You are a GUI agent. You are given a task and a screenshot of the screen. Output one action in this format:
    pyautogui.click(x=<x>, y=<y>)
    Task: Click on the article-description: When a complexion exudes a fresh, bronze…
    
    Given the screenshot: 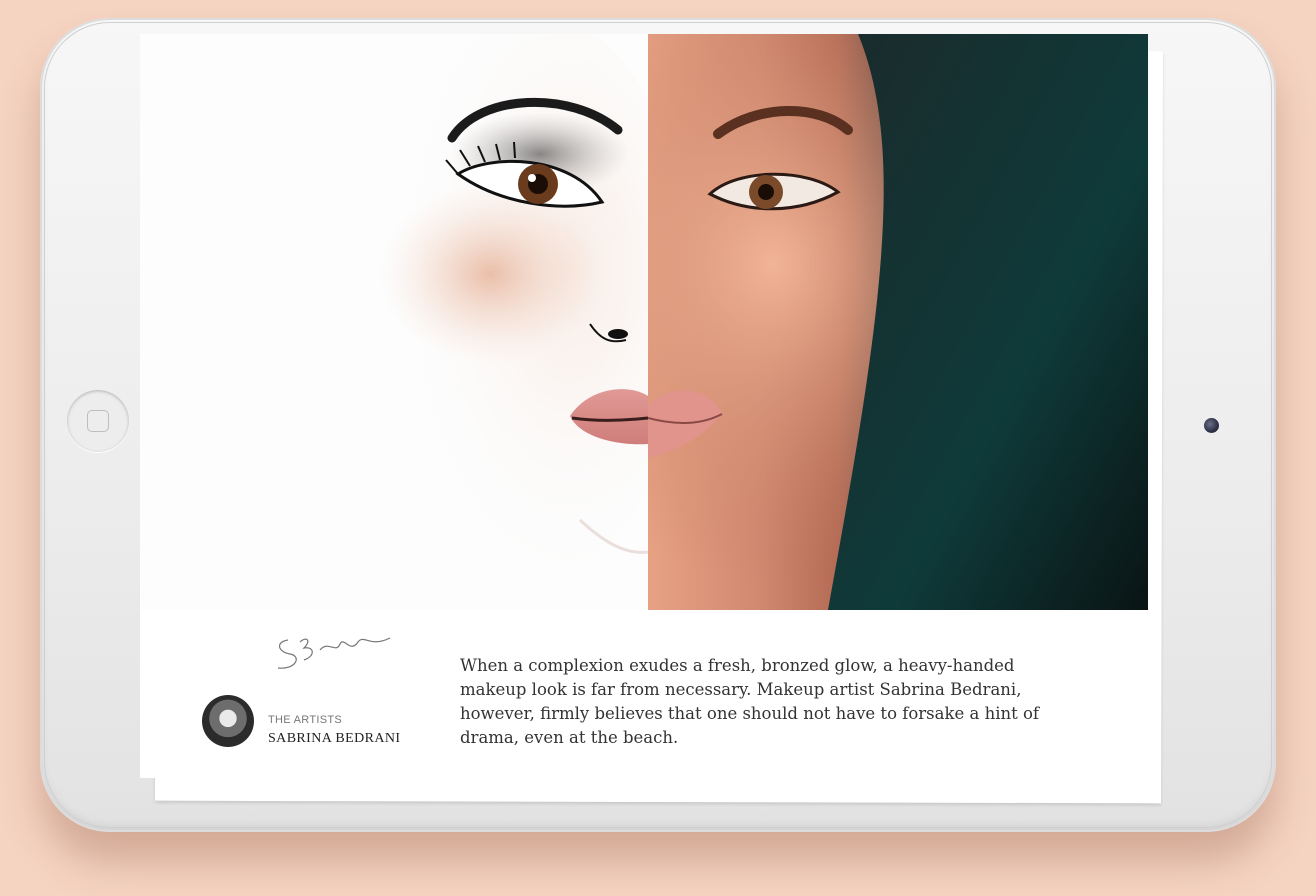 What is the action you would take?
    pyautogui.click(x=750, y=701)
    